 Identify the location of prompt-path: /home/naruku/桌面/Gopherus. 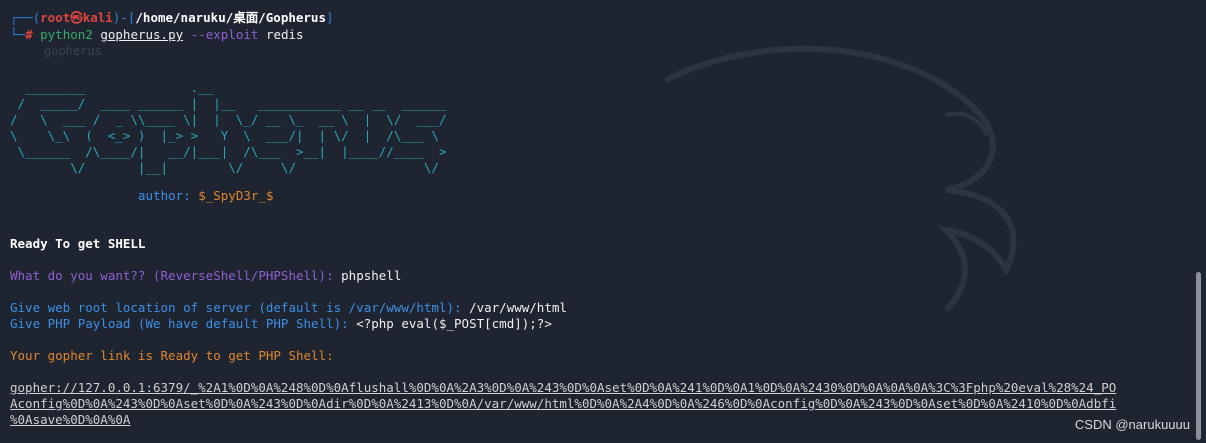
(230, 17).